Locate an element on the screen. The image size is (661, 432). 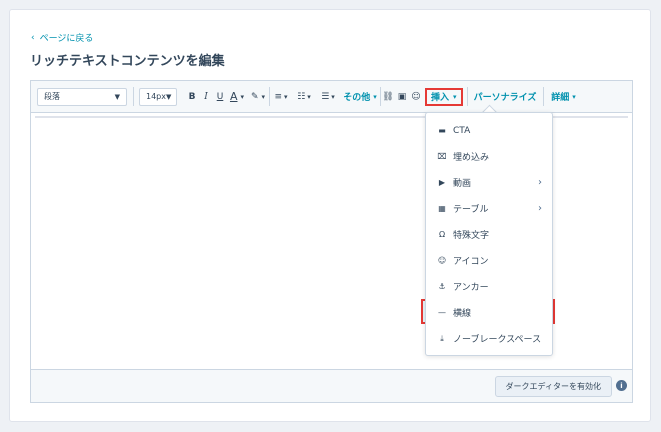
personalize-label: パーソナライズ is located at coordinates (505, 98).